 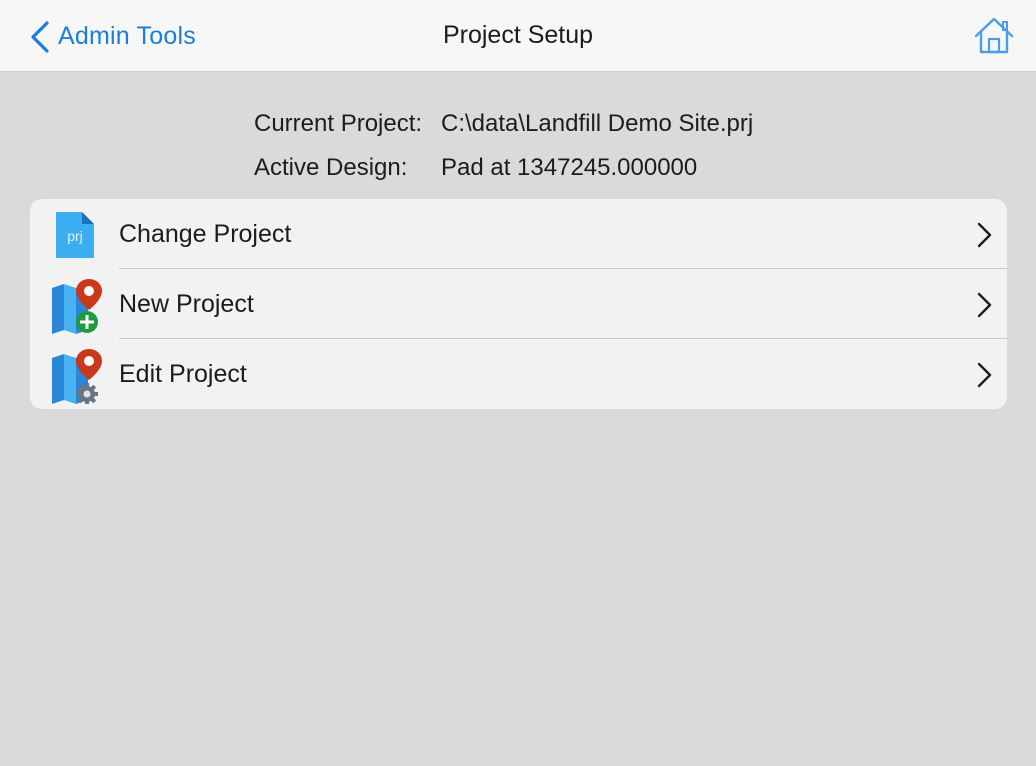 I want to click on current-project-label: Current Project:, so click(x=338, y=123).